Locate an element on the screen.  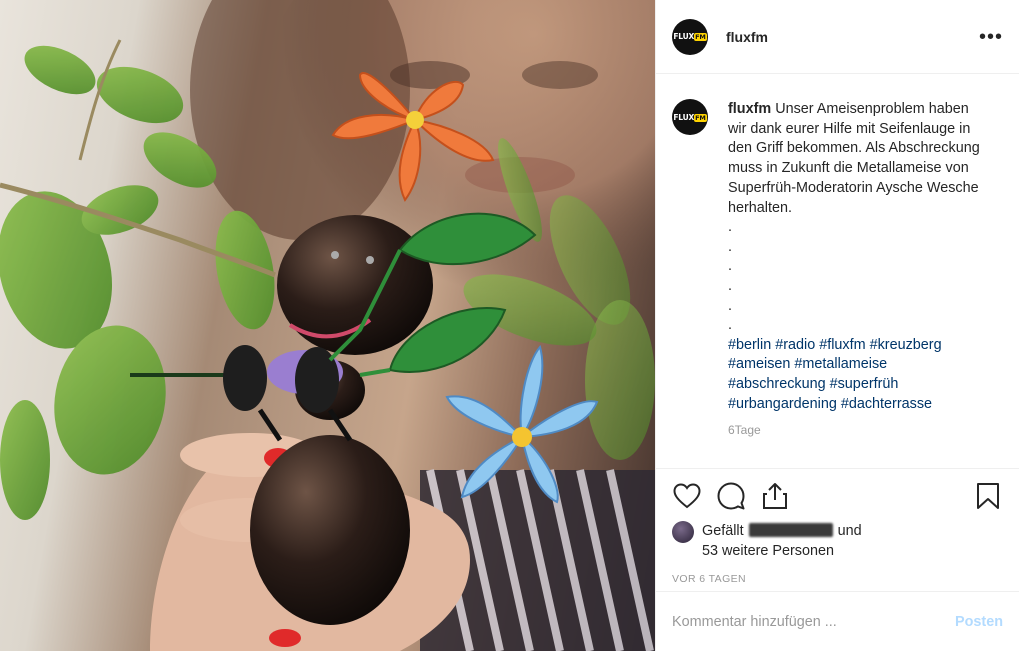
likes-prefix: Gefällt is located at coordinates (723, 531).